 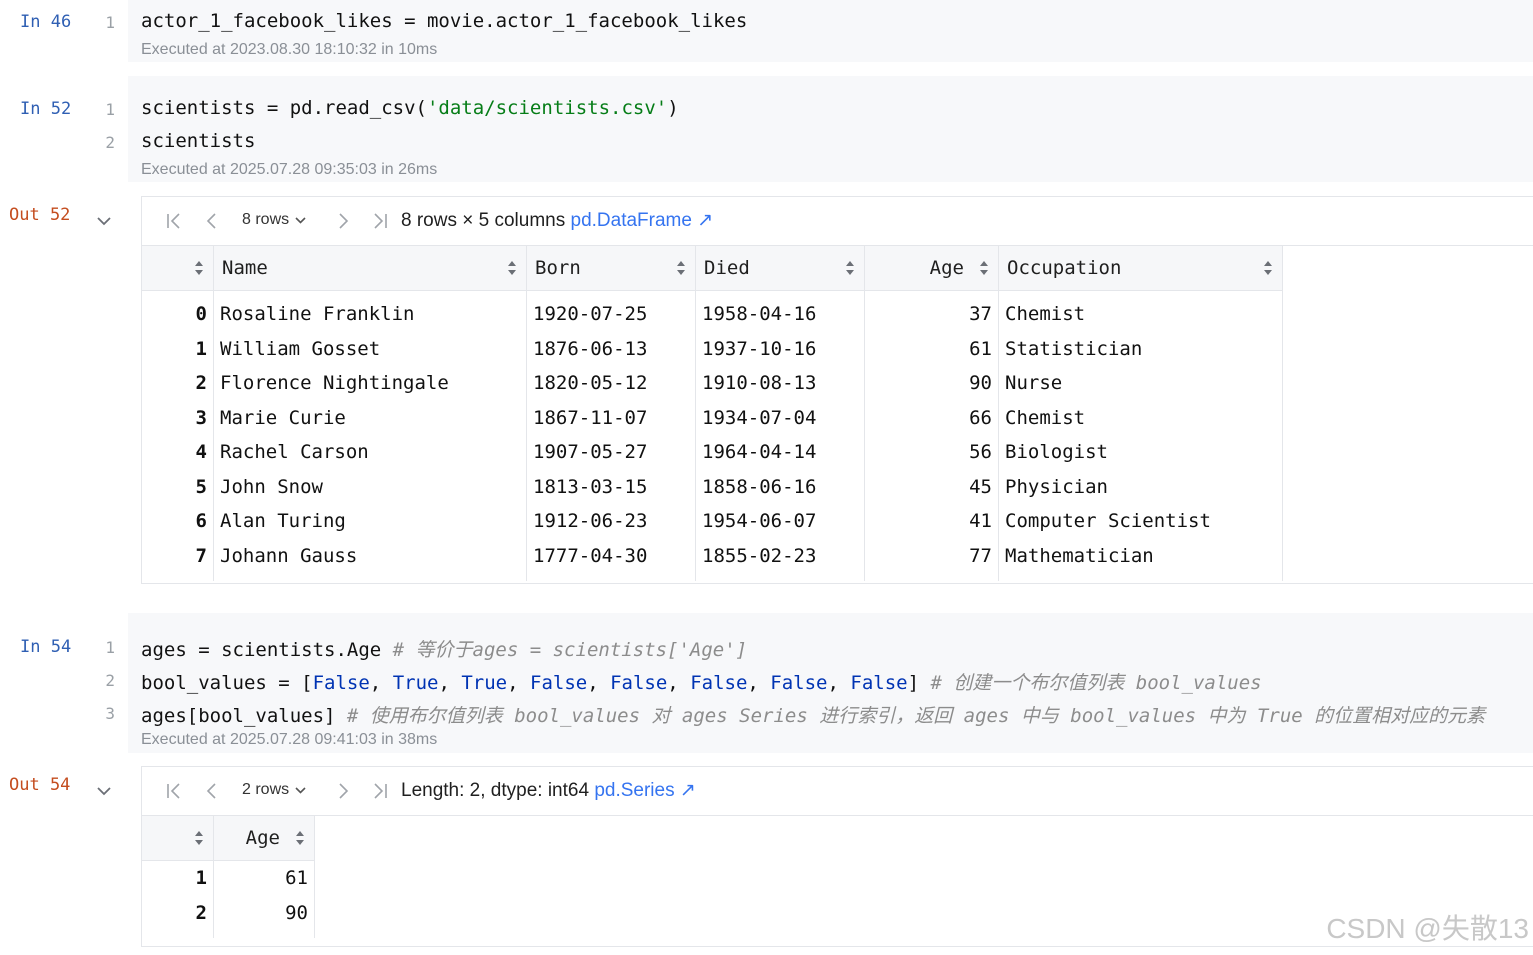 I want to click on table-row: 2 90, so click(x=228, y=912).